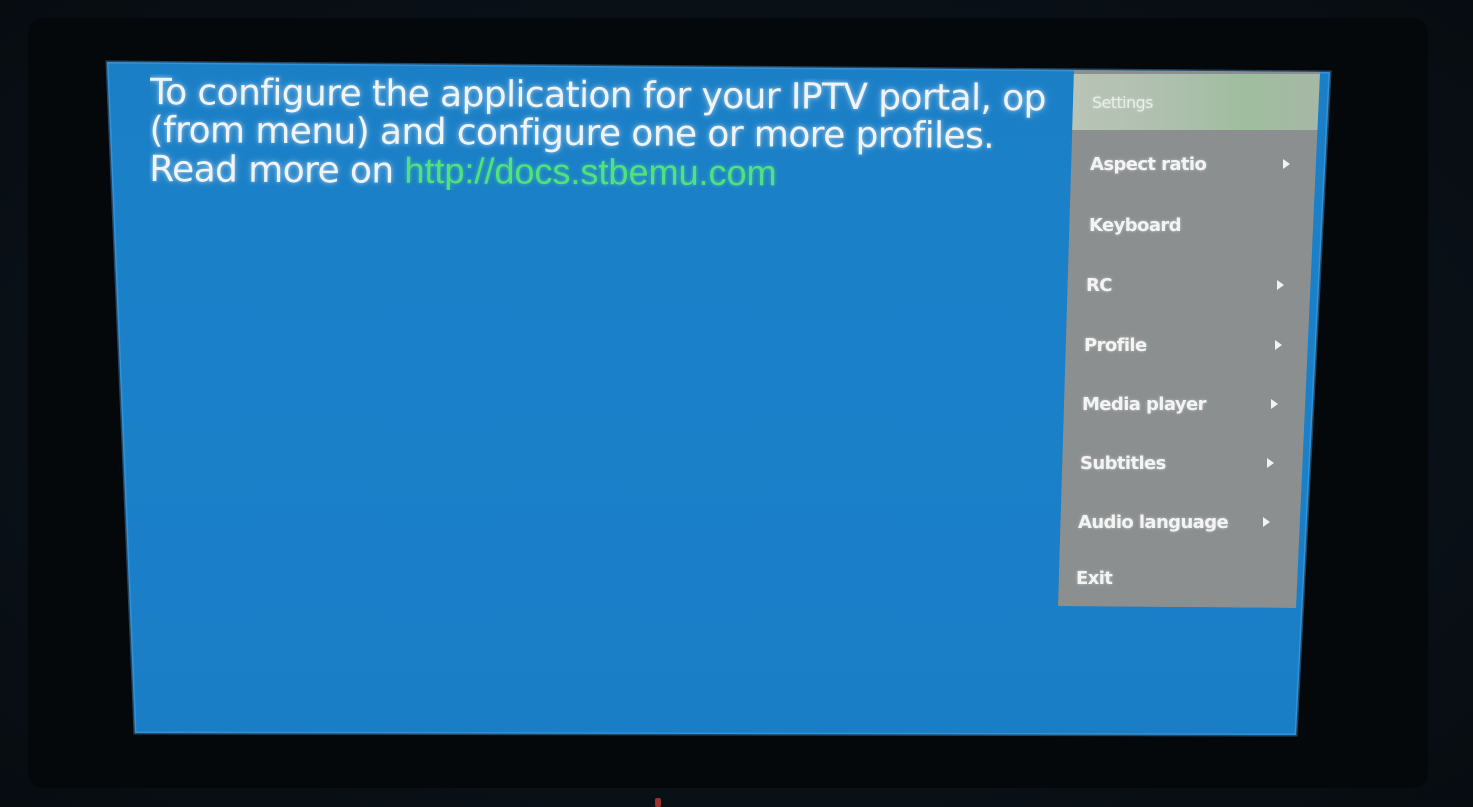 This screenshot has height=807, width=1473. Describe the element at coordinates (1123, 463) in the screenshot. I see `menu-item-label: Subtitles` at that location.